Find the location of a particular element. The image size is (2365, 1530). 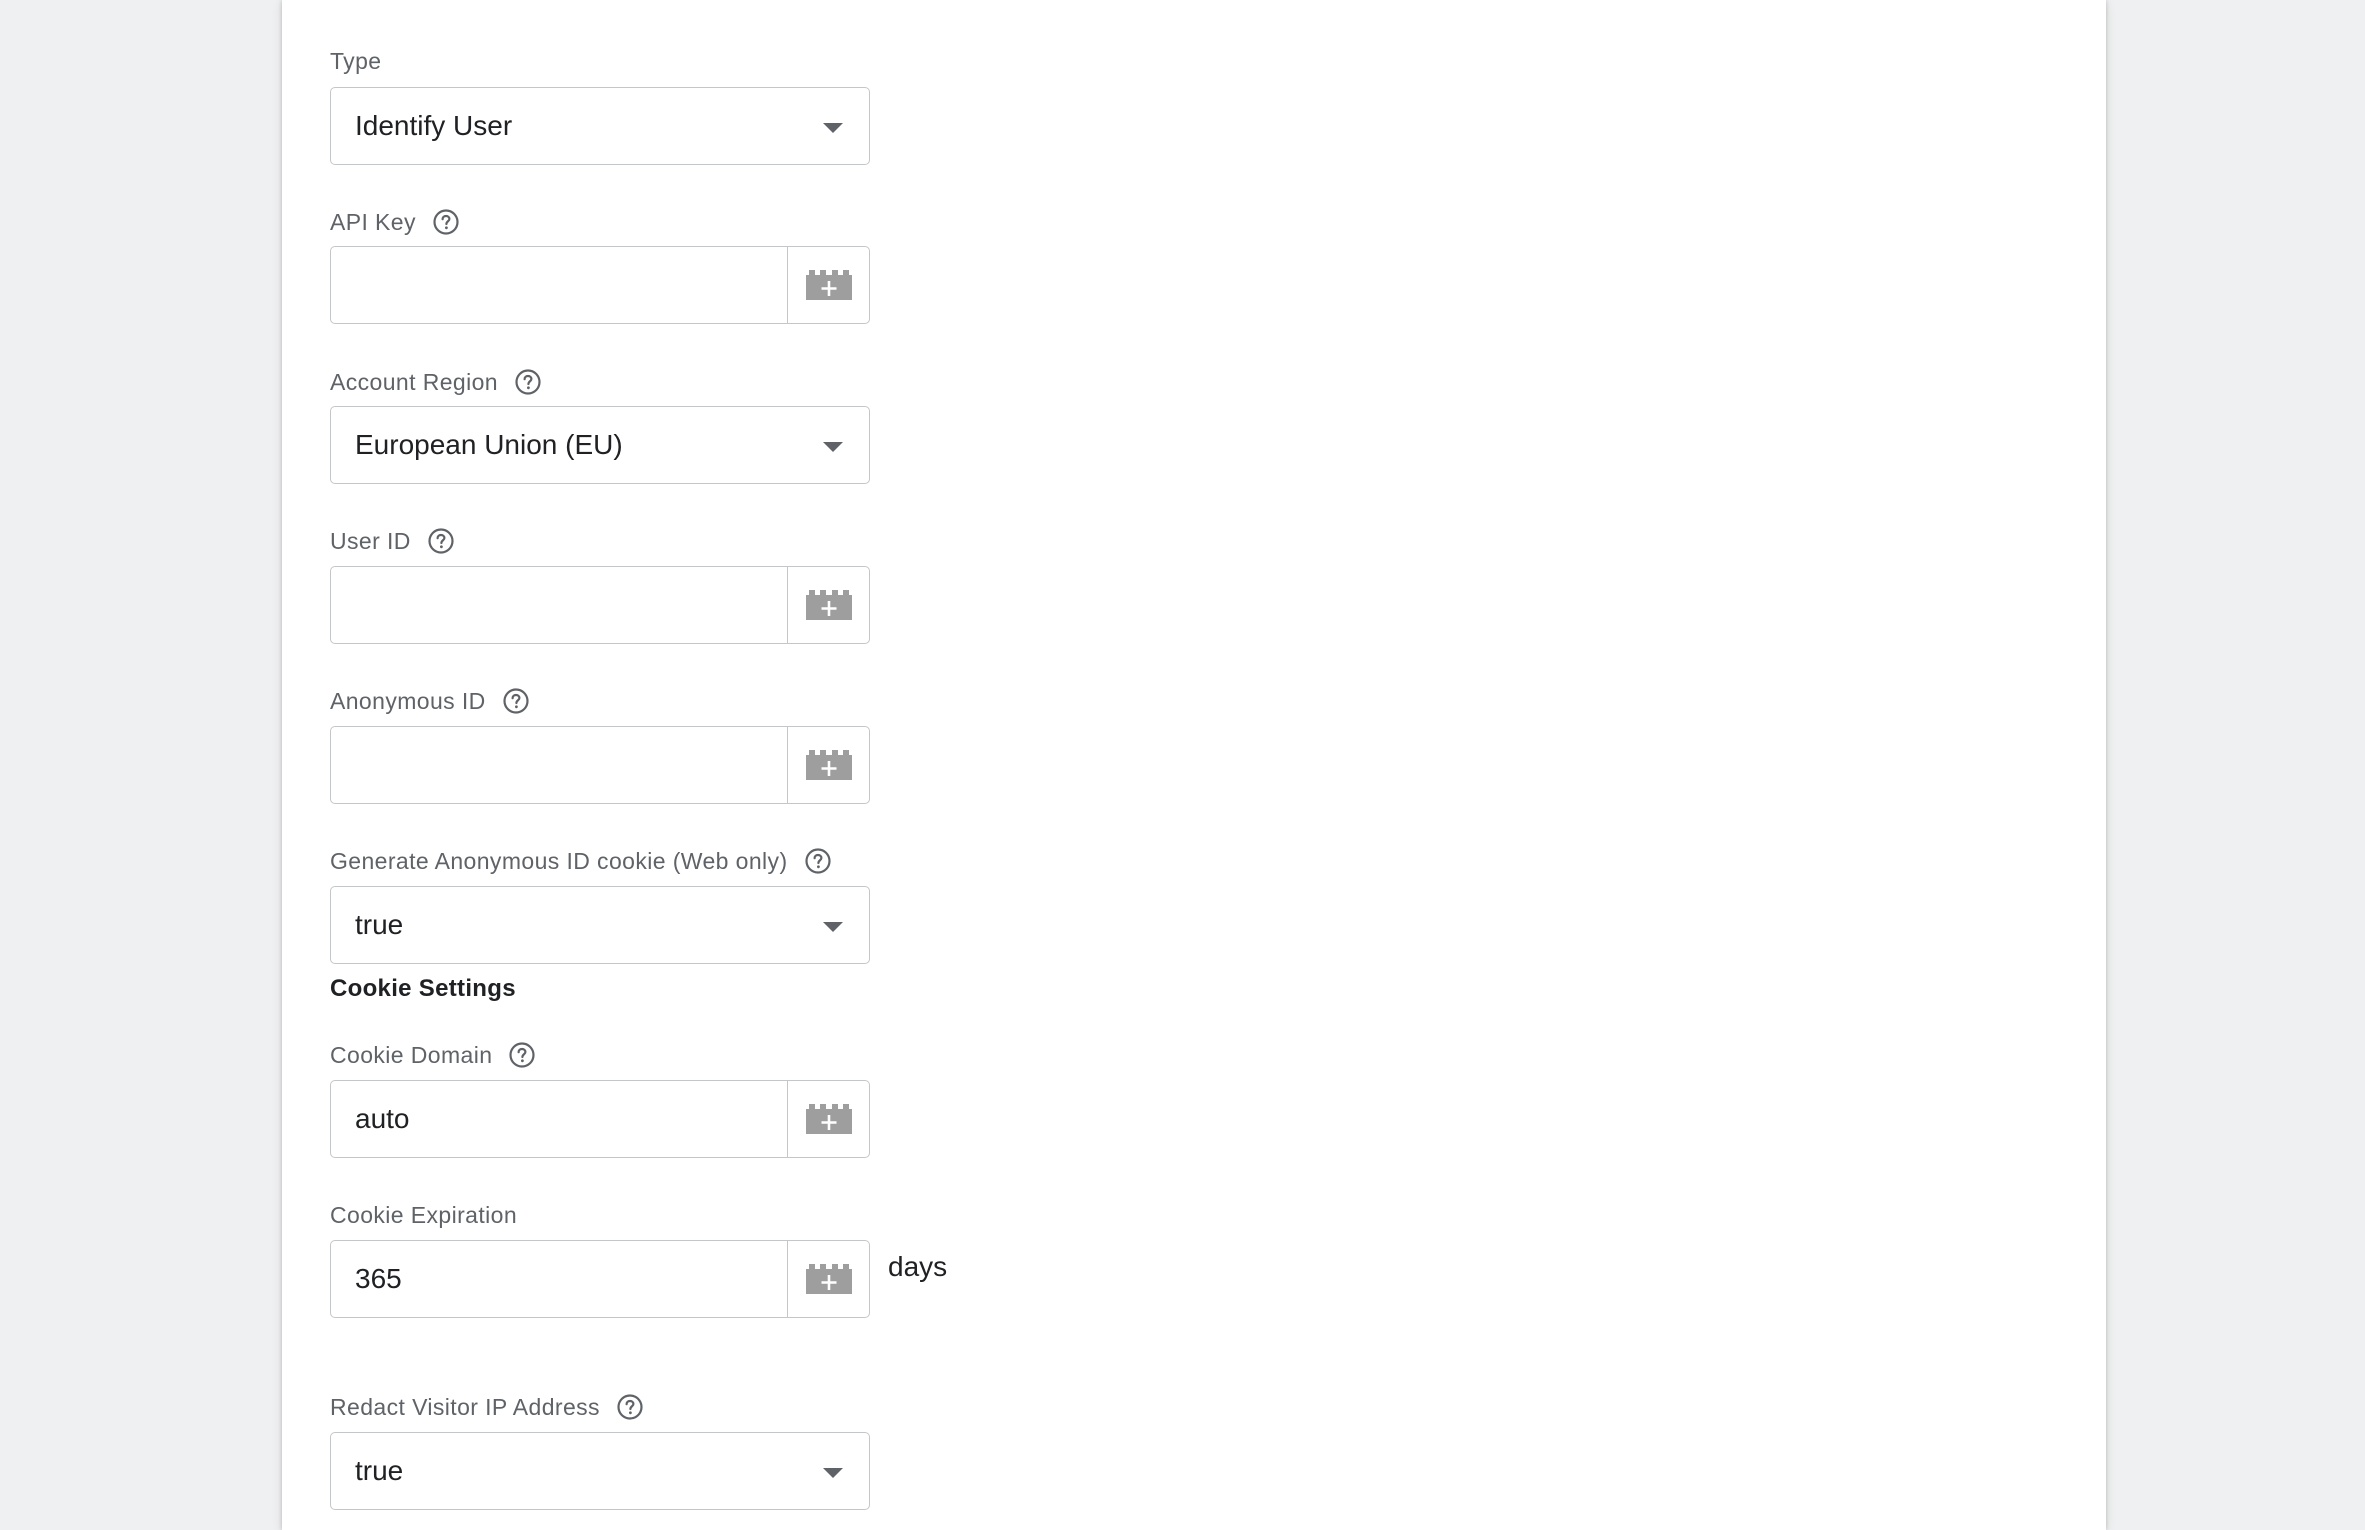

cookie-domain-label: Cookie Domain is located at coordinates (433, 1055).